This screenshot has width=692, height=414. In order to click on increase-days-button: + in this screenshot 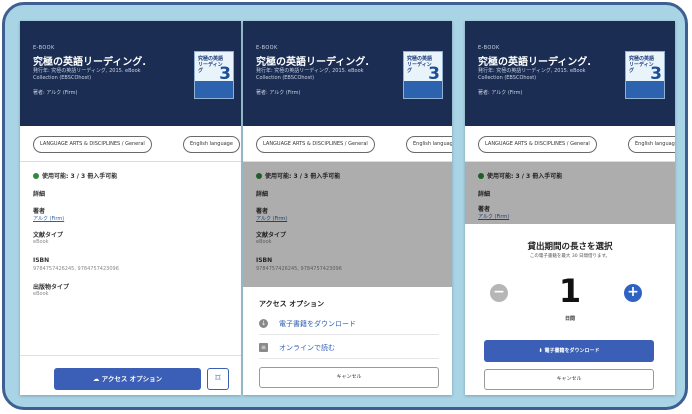, I will do `click(633, 293)`.